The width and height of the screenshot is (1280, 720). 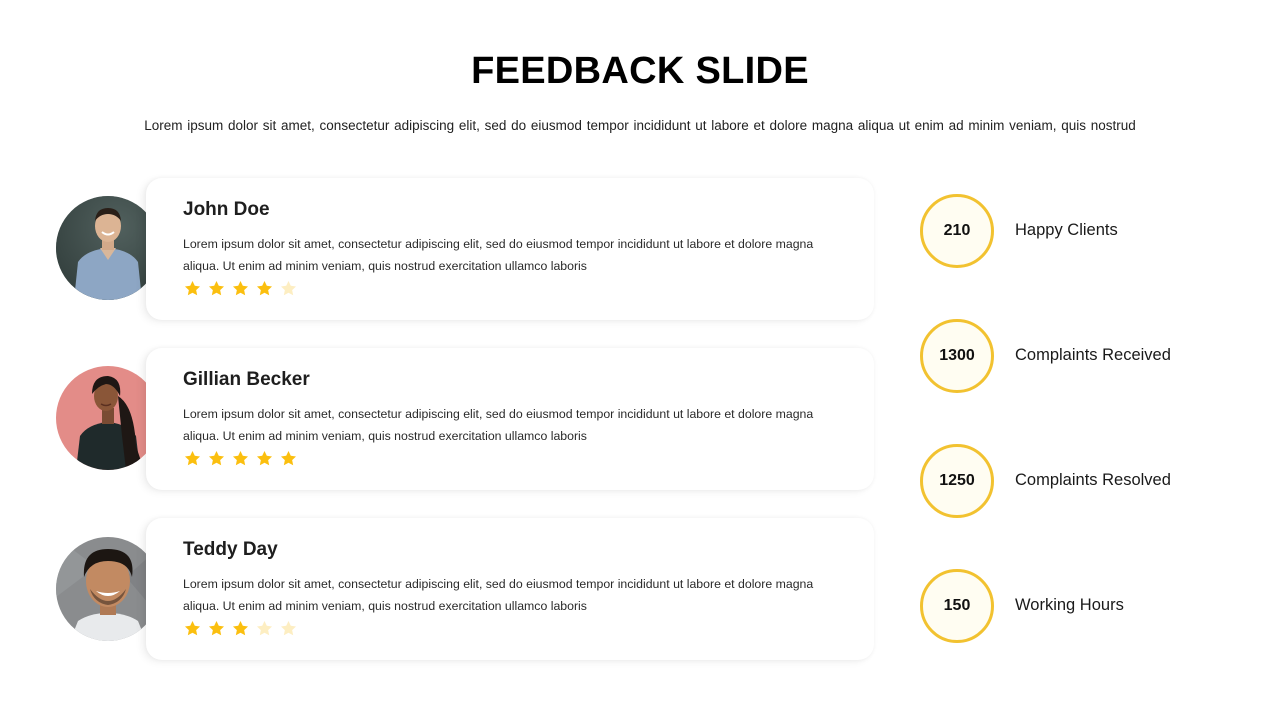 I want to click on stat-value: 1250, so click(x=957, y=481).